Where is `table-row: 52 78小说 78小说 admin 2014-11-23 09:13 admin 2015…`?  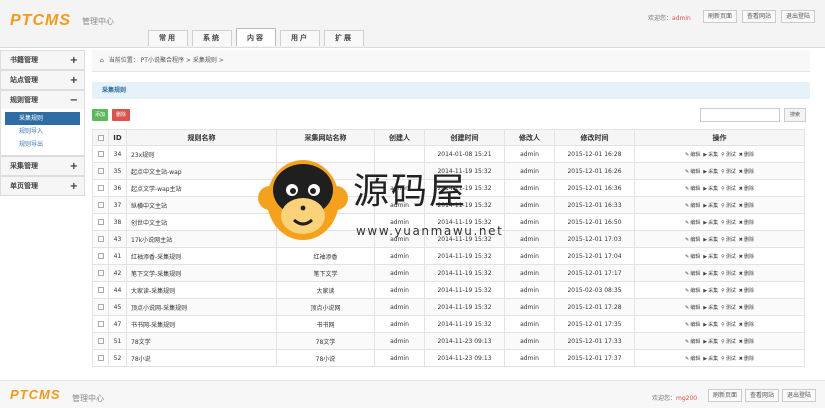
table-row: 52 78小说 78小说 admin 2014-11-23 09:13 admin 2015… is located at coordinates (448, 358).